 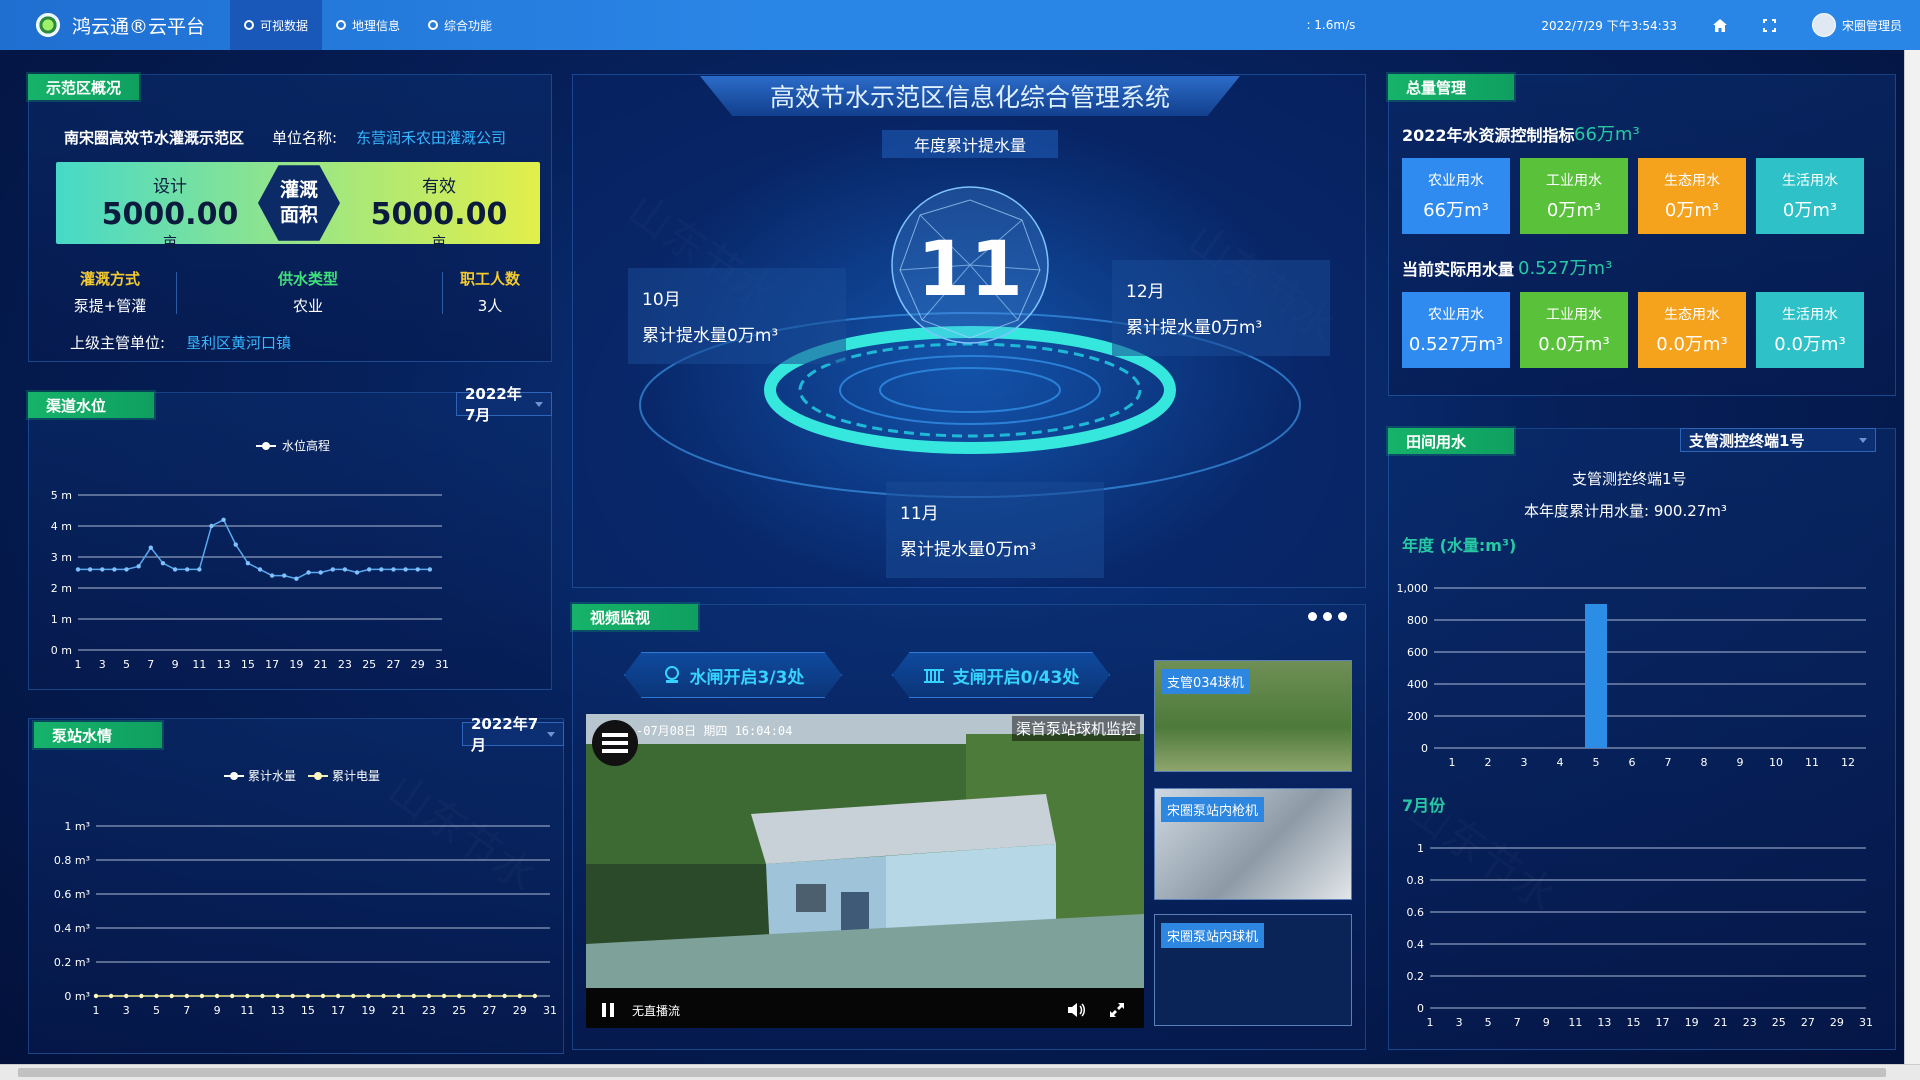 I want to click on series-line, so click(x=254, y=549).